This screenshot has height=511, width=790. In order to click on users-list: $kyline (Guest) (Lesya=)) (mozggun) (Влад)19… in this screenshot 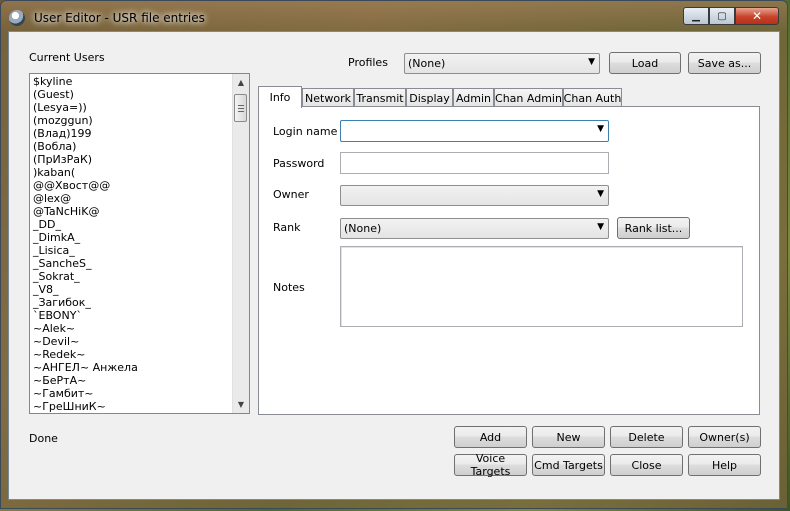, I will do `click(85, 244)`.